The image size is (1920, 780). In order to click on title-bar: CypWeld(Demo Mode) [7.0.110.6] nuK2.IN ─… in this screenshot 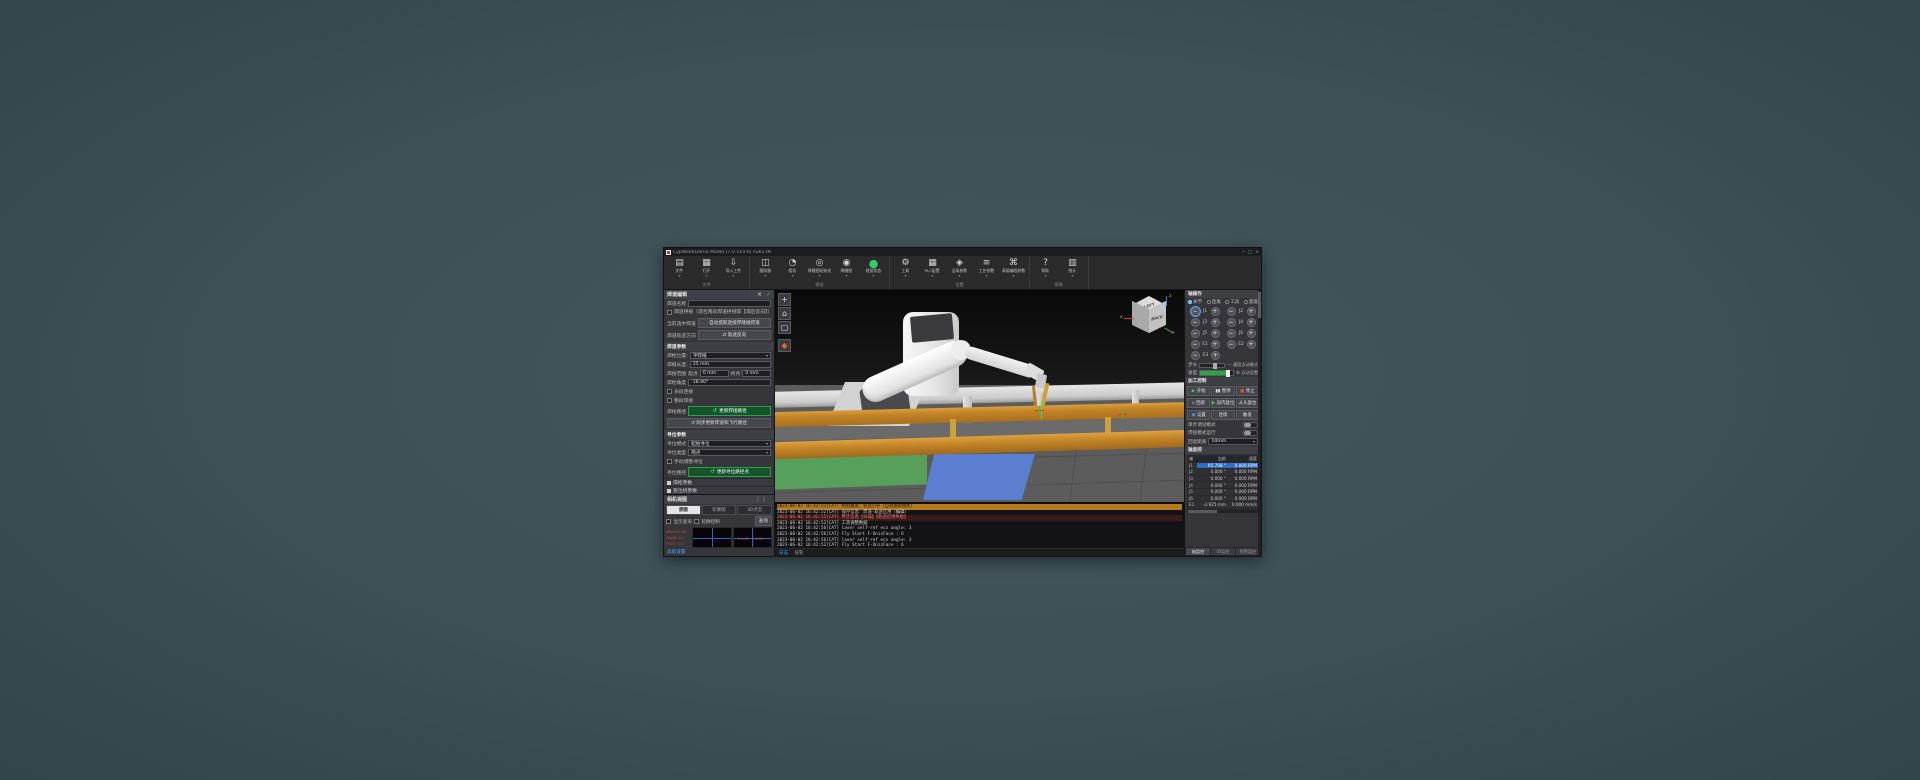, I will do `click(962, 252)`.